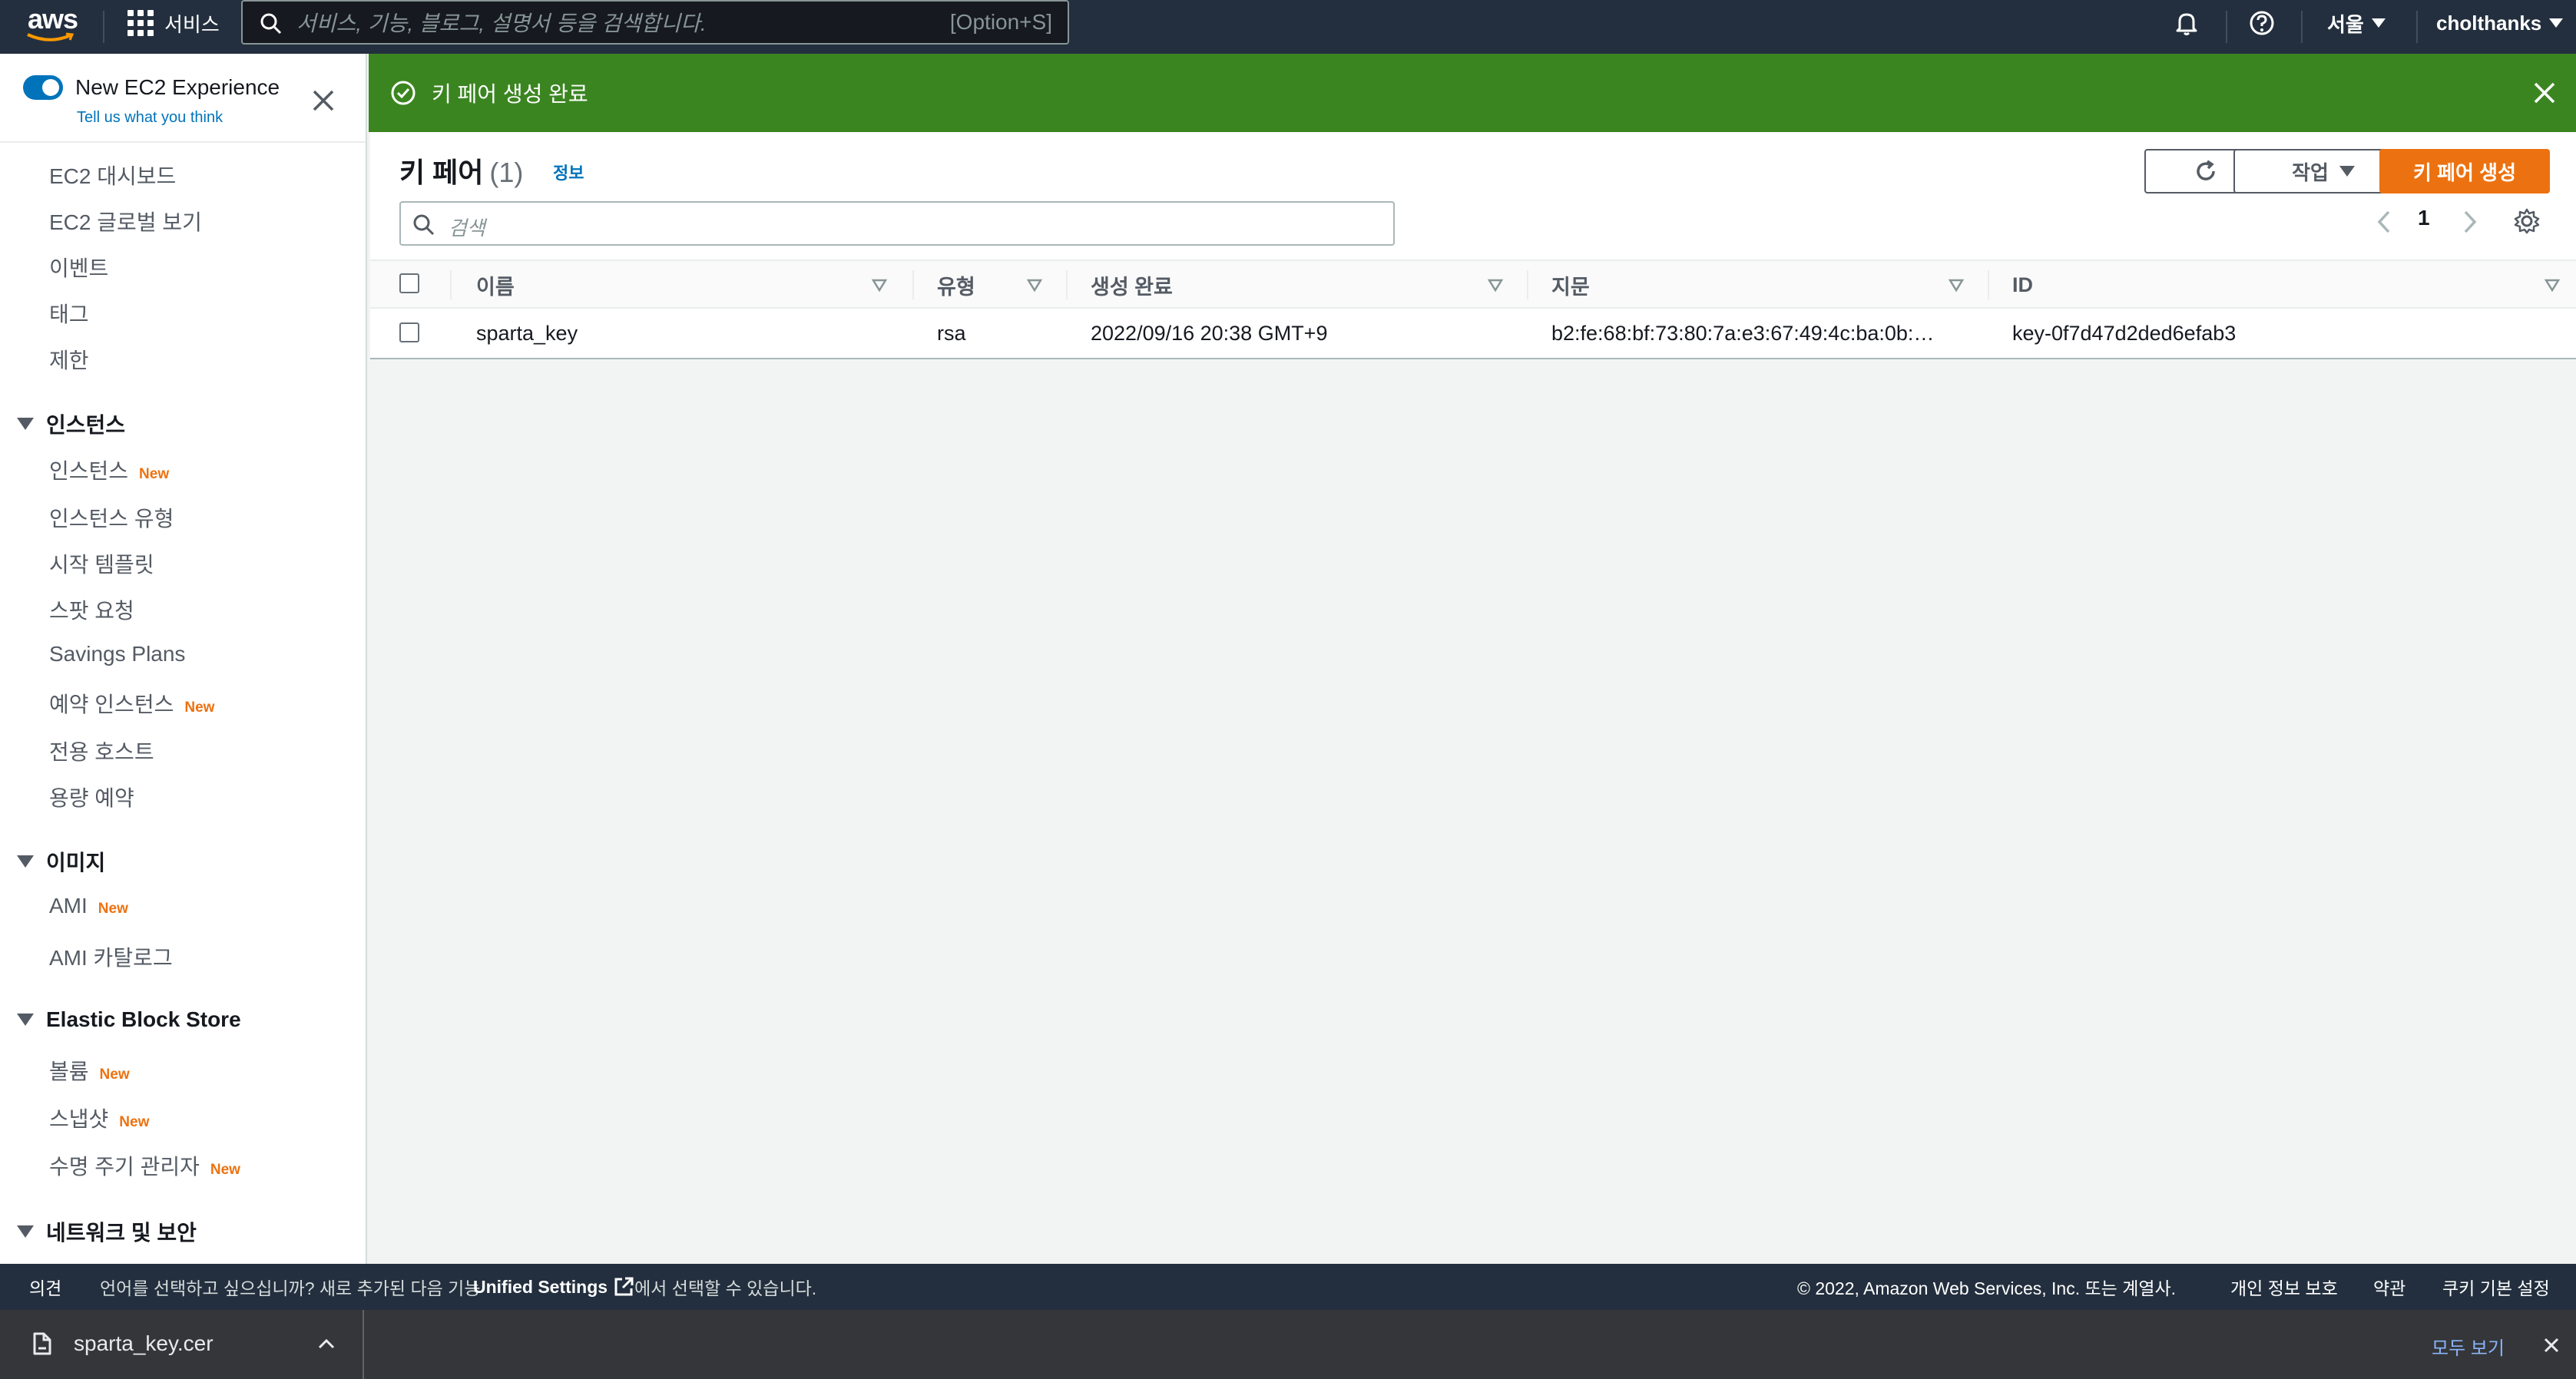 The image size is (2576, 1379). I want to click on help-button, so click(2262, 23).